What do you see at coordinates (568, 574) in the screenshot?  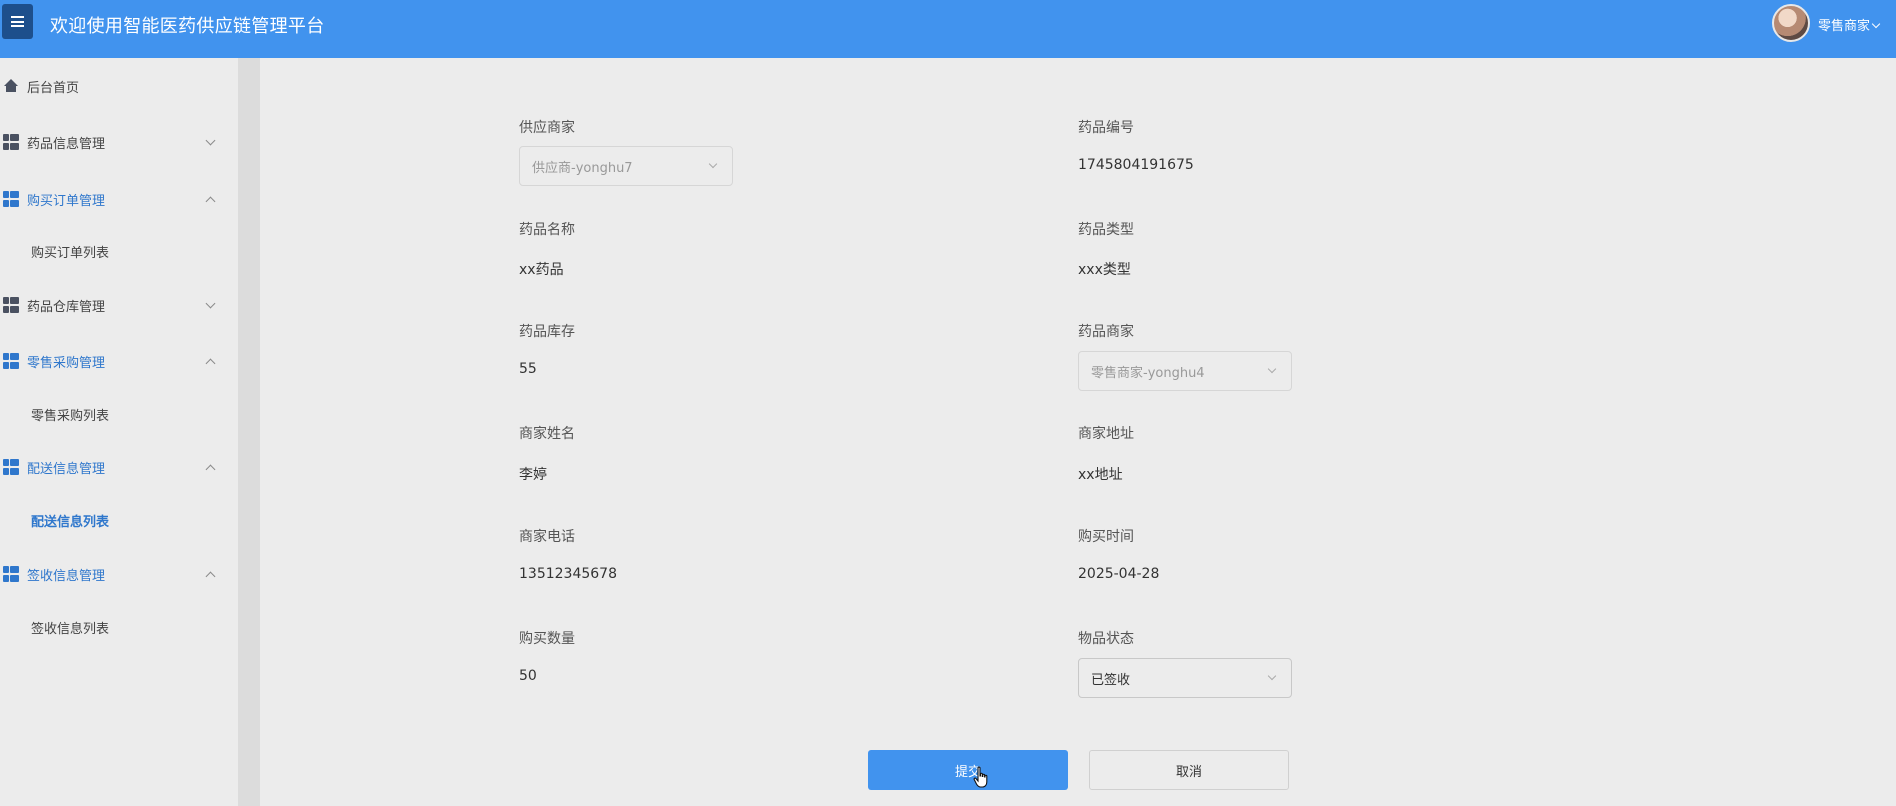 I see `merchant-phone-value: 13512345678` at bounding box center [568, 574].